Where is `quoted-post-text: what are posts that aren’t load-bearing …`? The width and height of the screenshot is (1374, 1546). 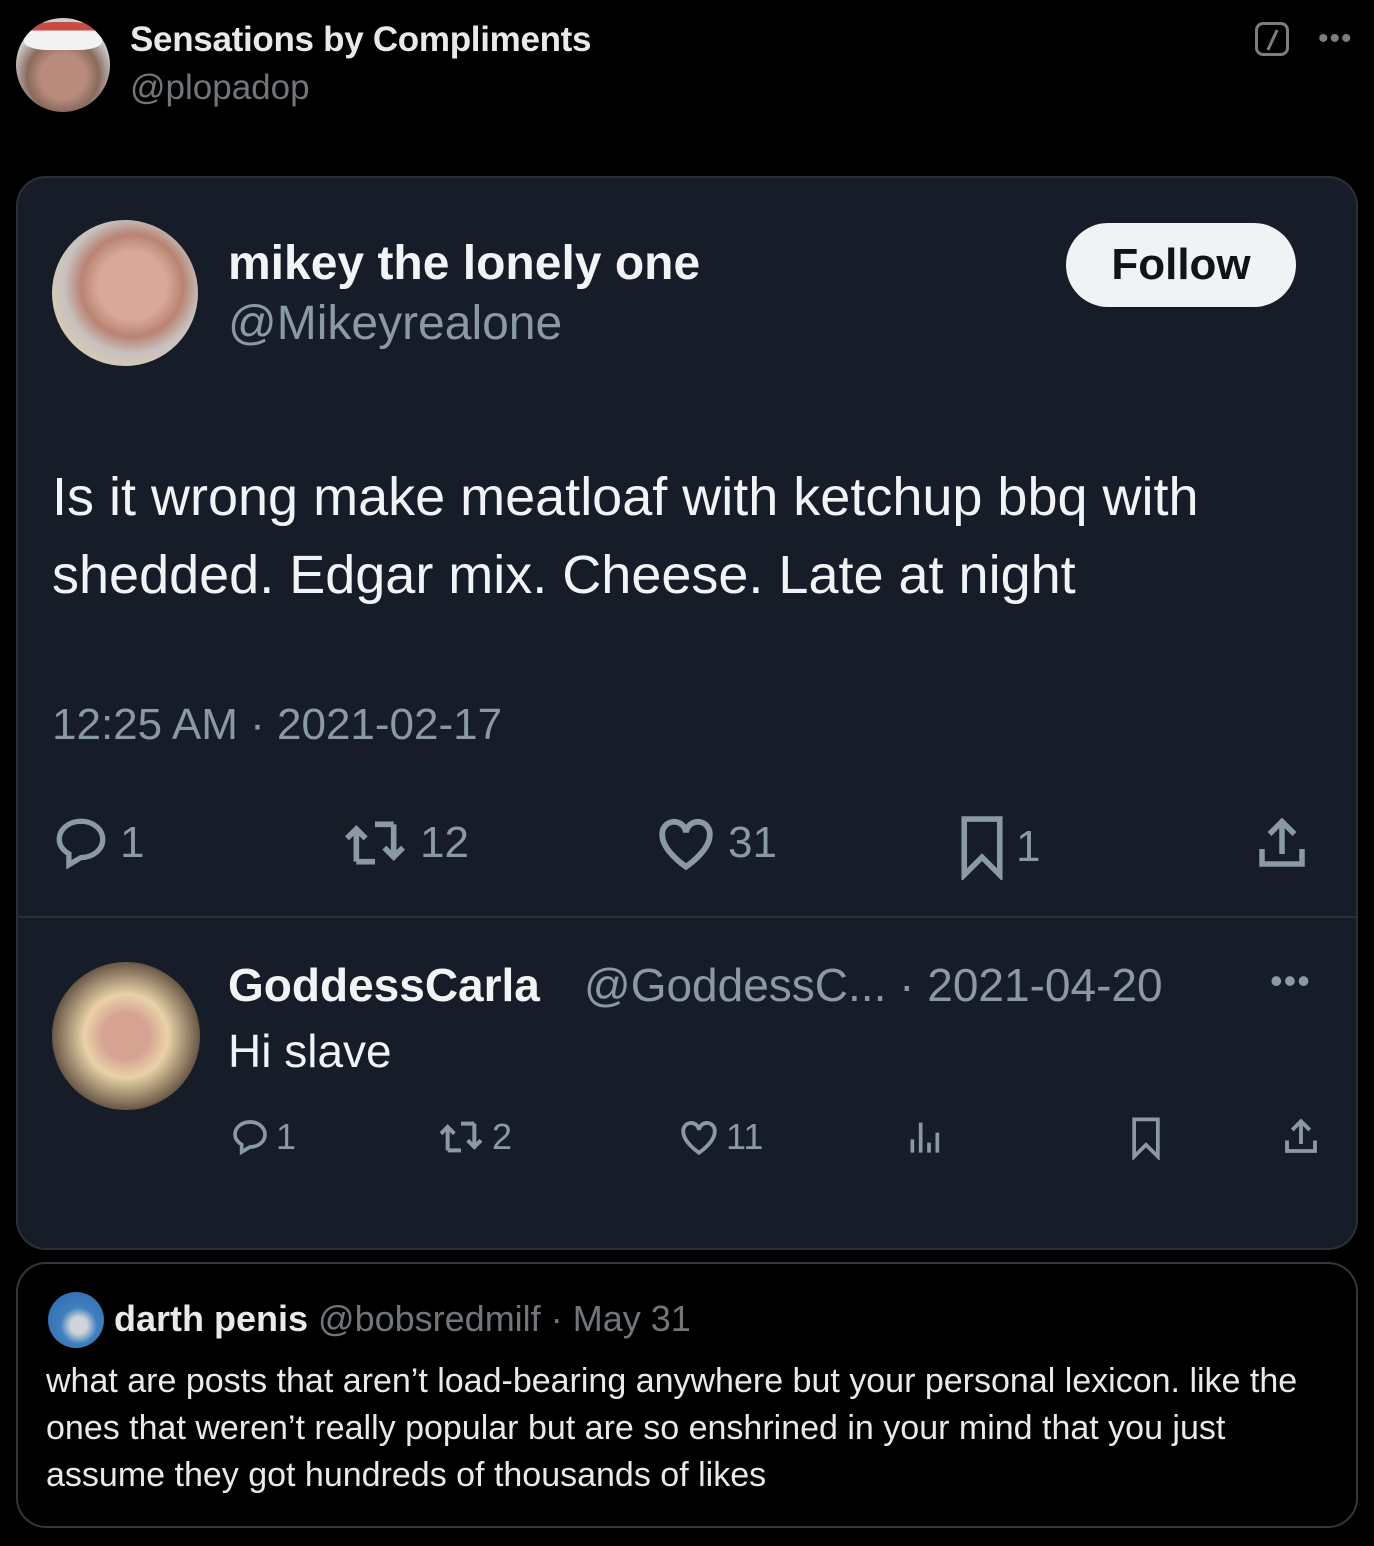 quoted-post-text: what are posts that aren’t load-bearing … is located at coordinates (672, 1428).